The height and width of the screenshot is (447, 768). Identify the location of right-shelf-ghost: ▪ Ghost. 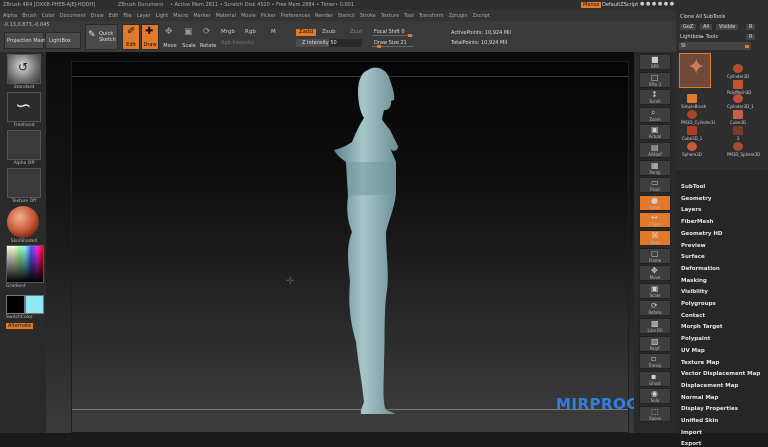
(655, 378).